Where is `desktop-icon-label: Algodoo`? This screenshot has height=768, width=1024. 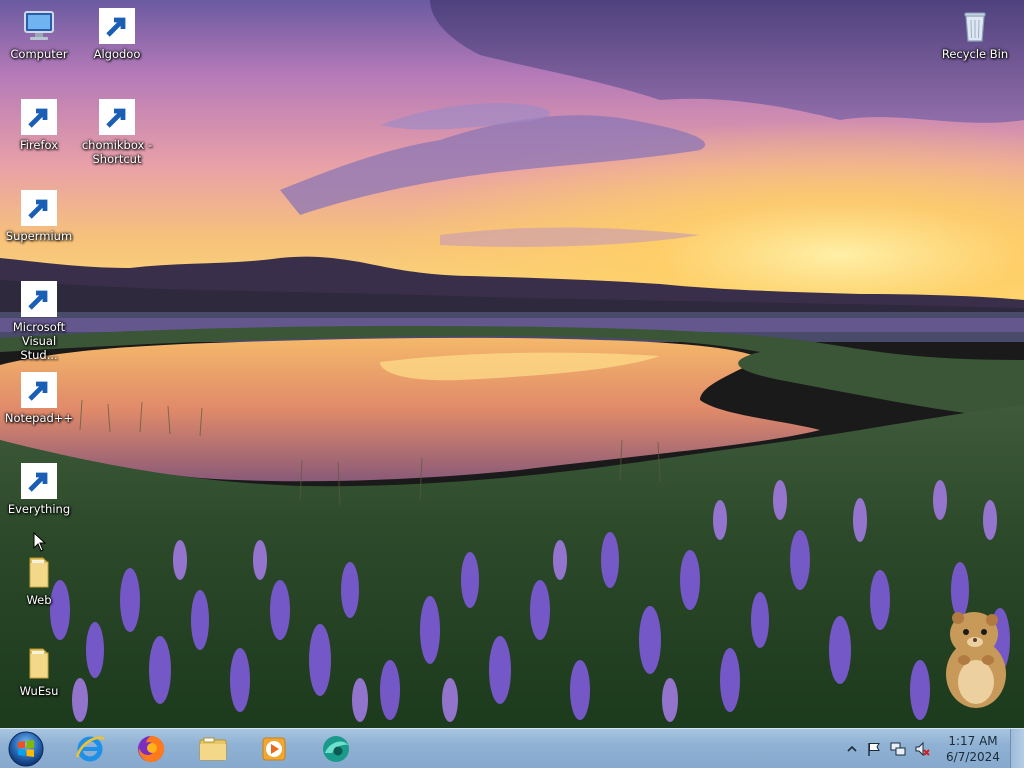
desktop-icon-label: Algodoo is located at coordinates (117, 54).